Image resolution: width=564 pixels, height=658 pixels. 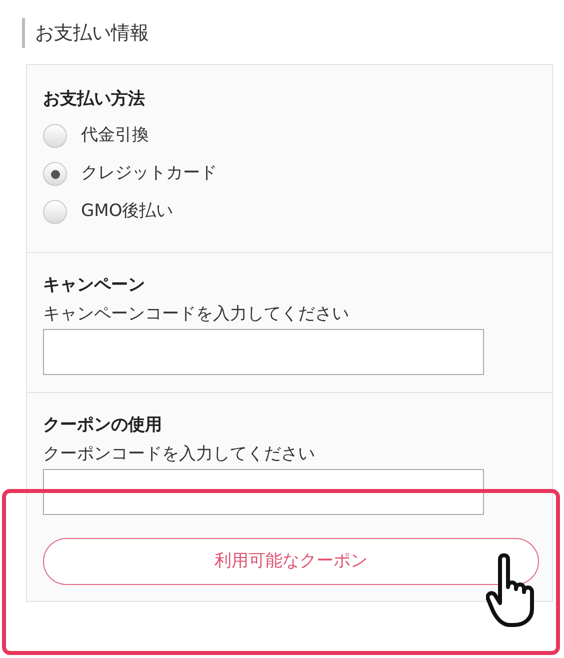 What do you see at coordinates (179, 454) in the screenshot?
I see `hint-text: クーポンコードを入力してください` at bounding box center [179, 454].